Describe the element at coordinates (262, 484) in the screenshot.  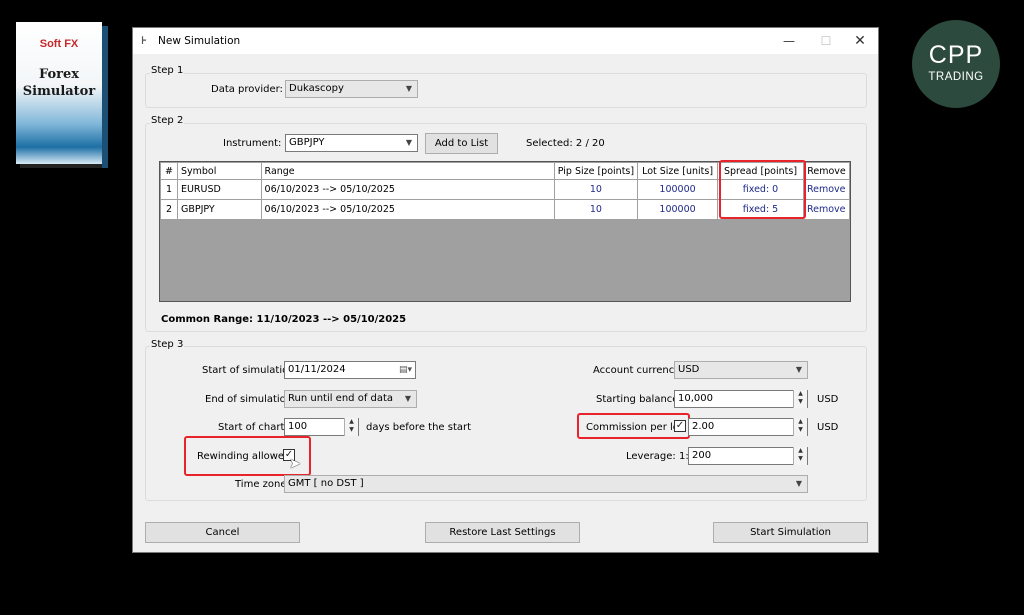
I see `time-zone-label: Time zone:` at that location.